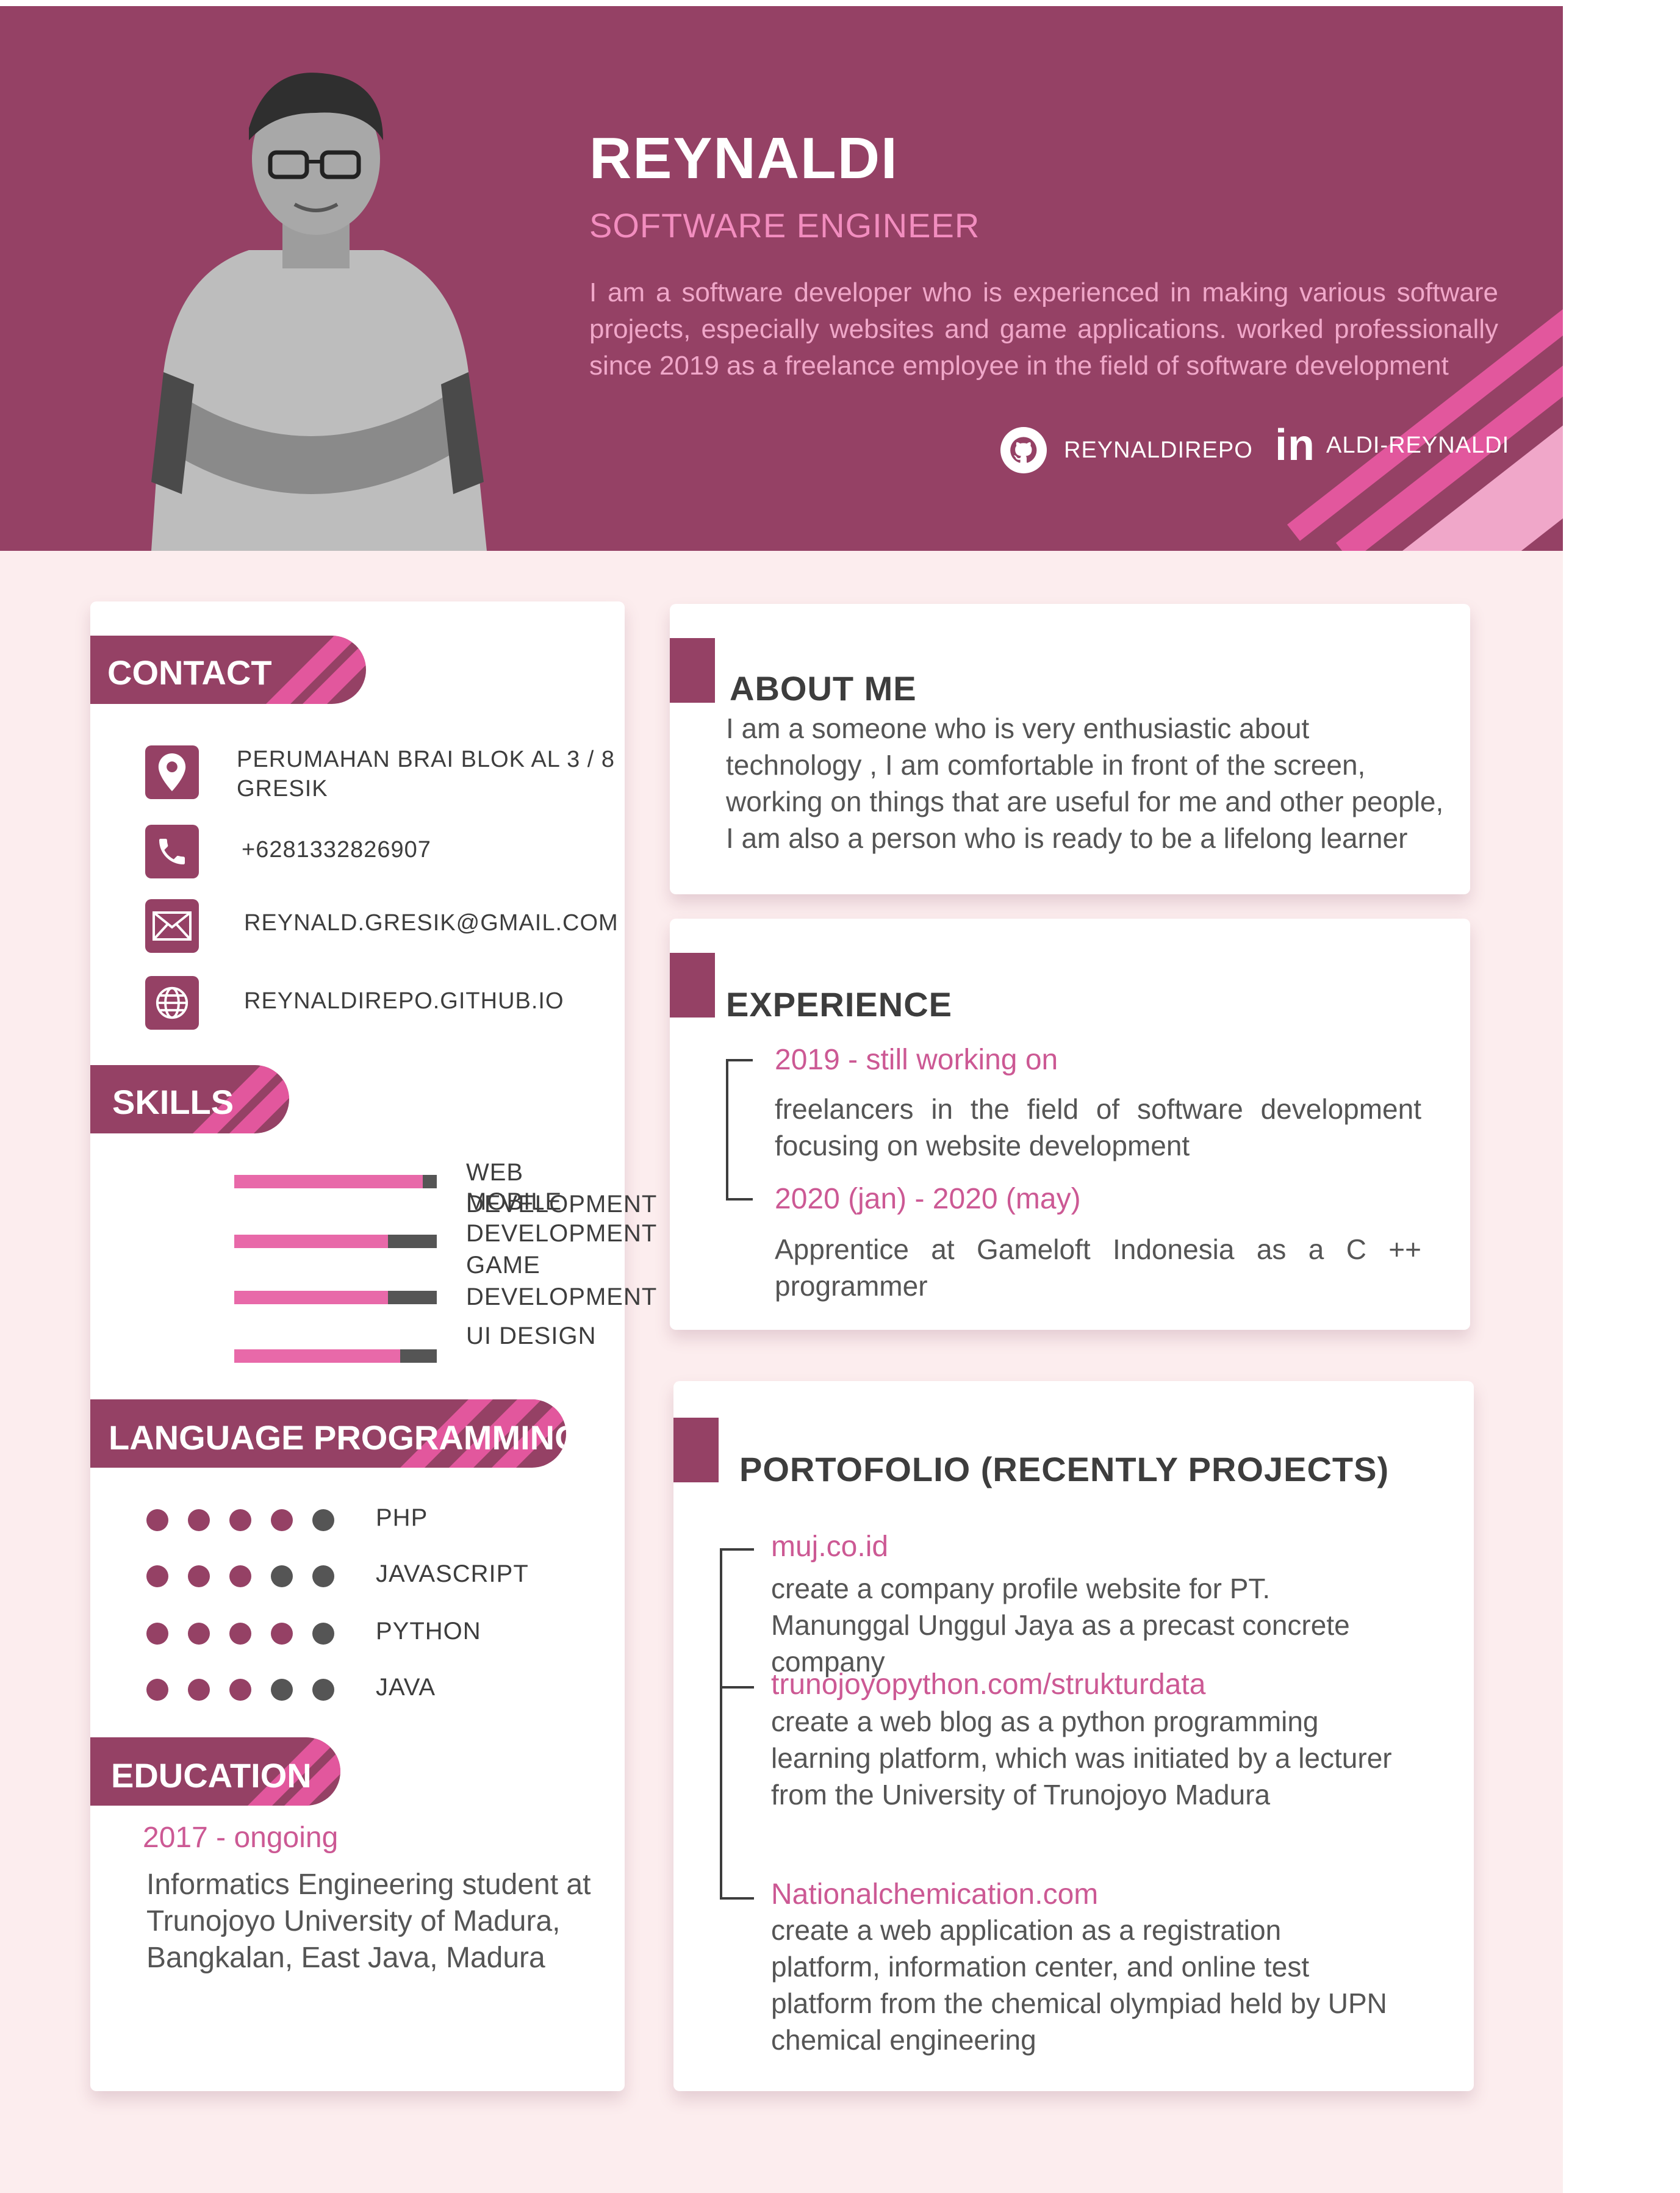  I want to click on experience-period: 2020 (jan) - 2020 (may), so click(928, 1199).